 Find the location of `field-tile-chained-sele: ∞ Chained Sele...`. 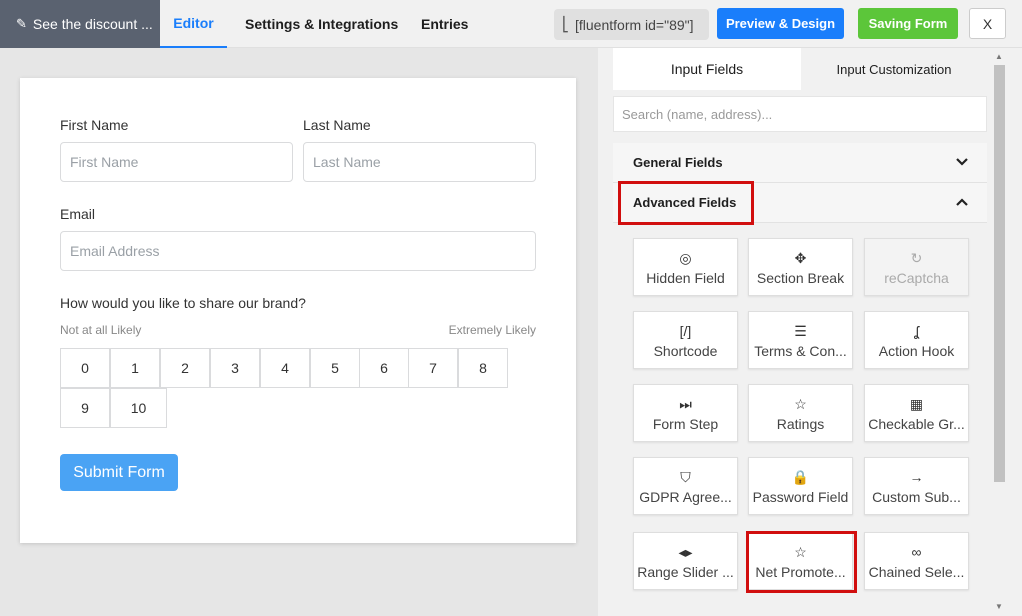

field-tile-chained-sele: ∞ Chained Sele... is located at coordinates (916, 561).